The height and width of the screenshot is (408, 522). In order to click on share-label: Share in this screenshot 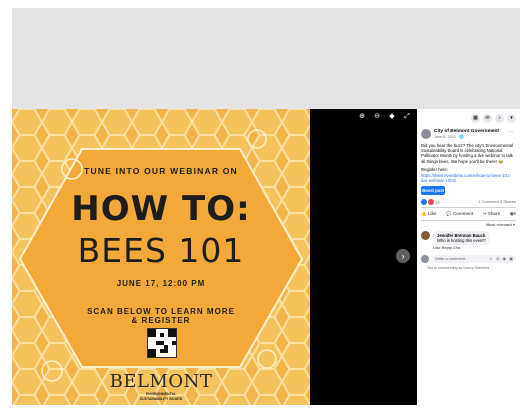, I will do `click(494, 214)`.